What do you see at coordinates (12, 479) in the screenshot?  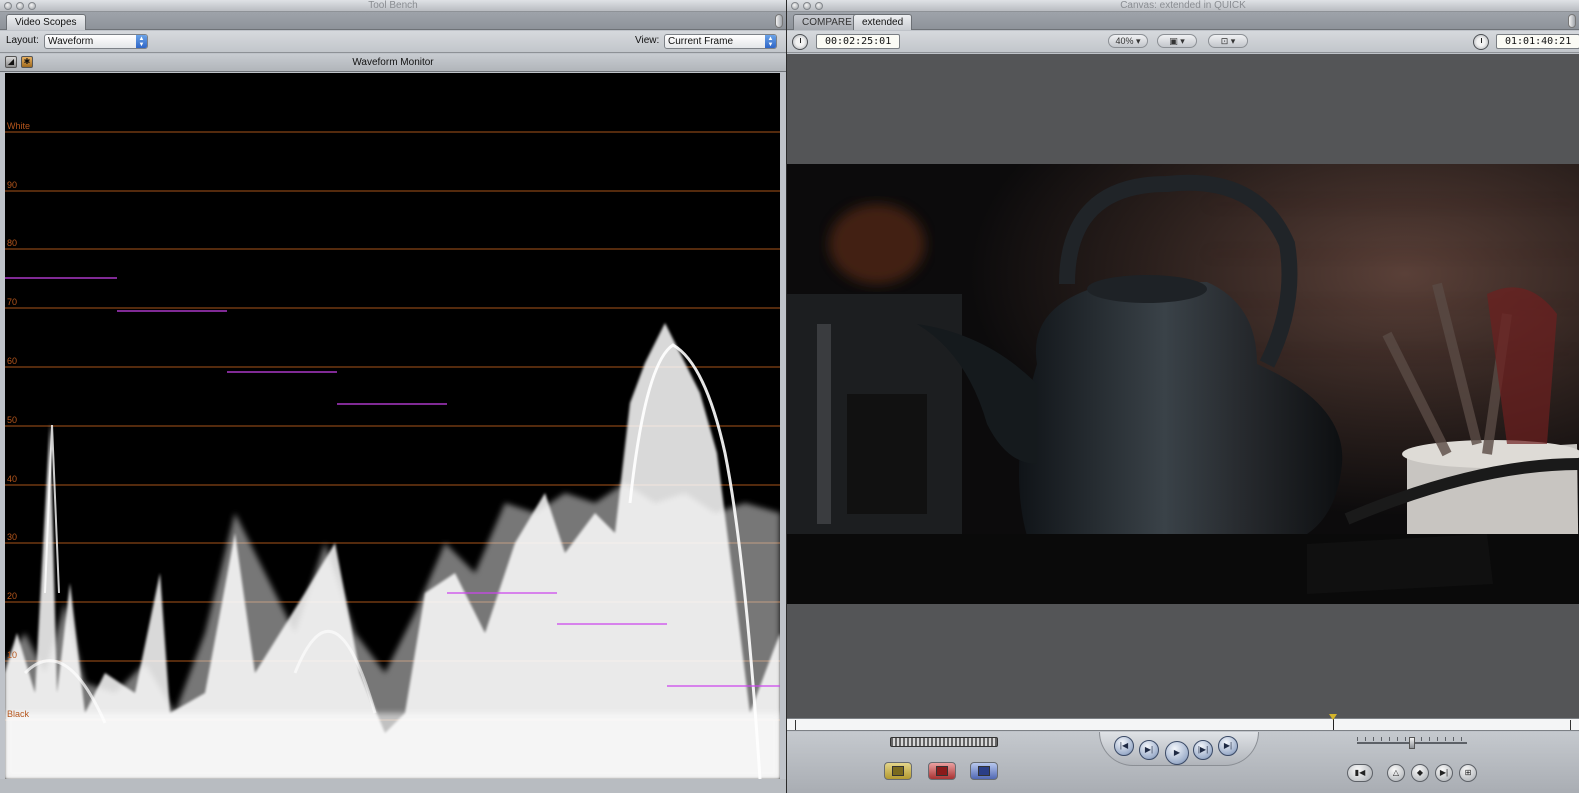 I see `scale-label-40: 40` at bounding box center [12, 479].